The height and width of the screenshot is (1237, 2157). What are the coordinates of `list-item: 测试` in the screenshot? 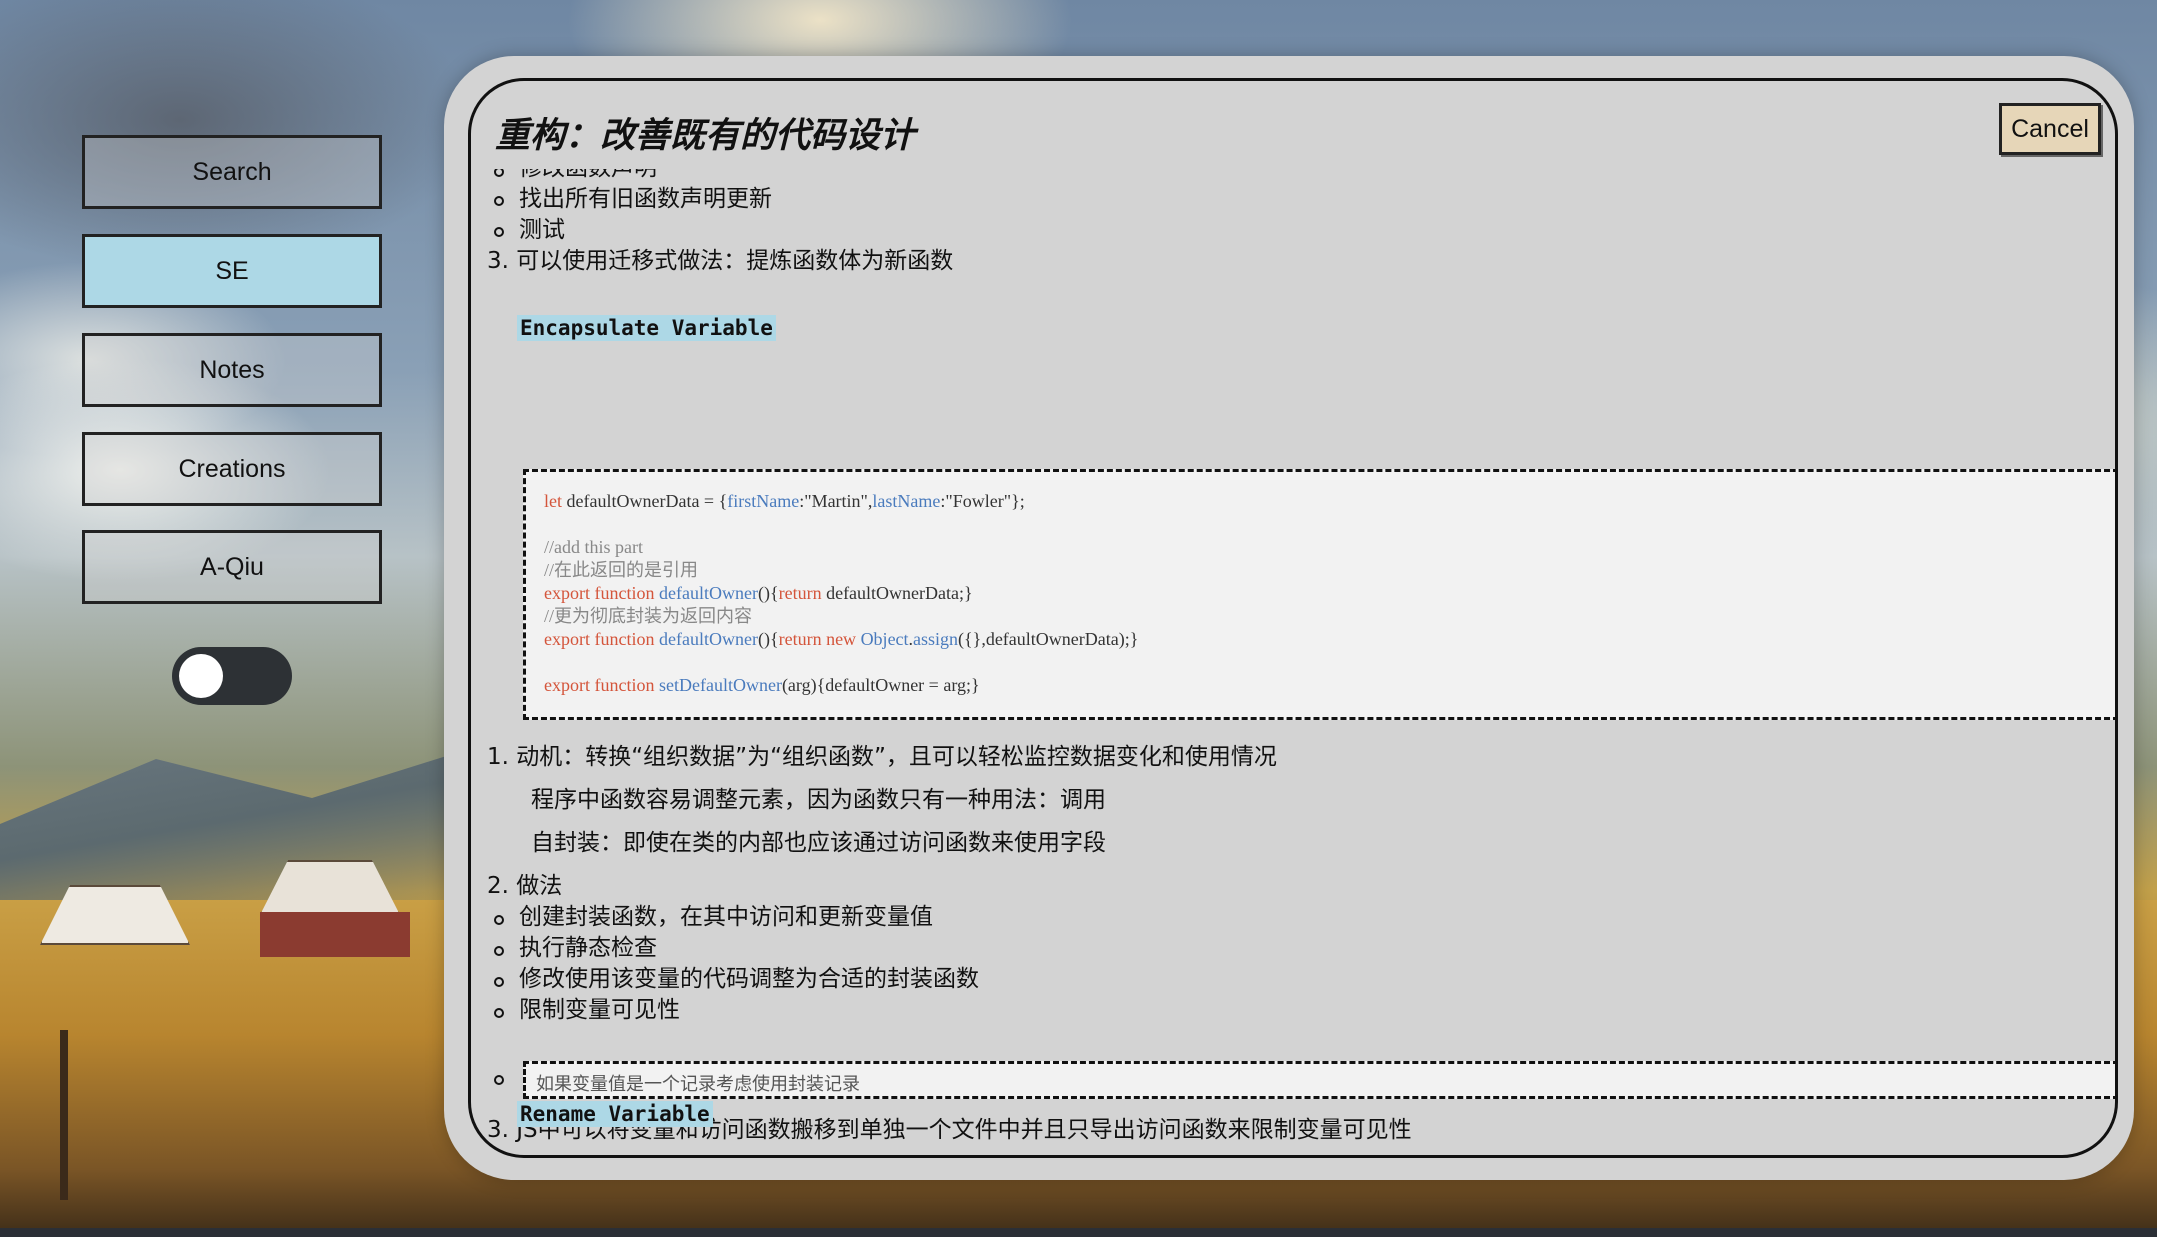 It's located at (542, 230).